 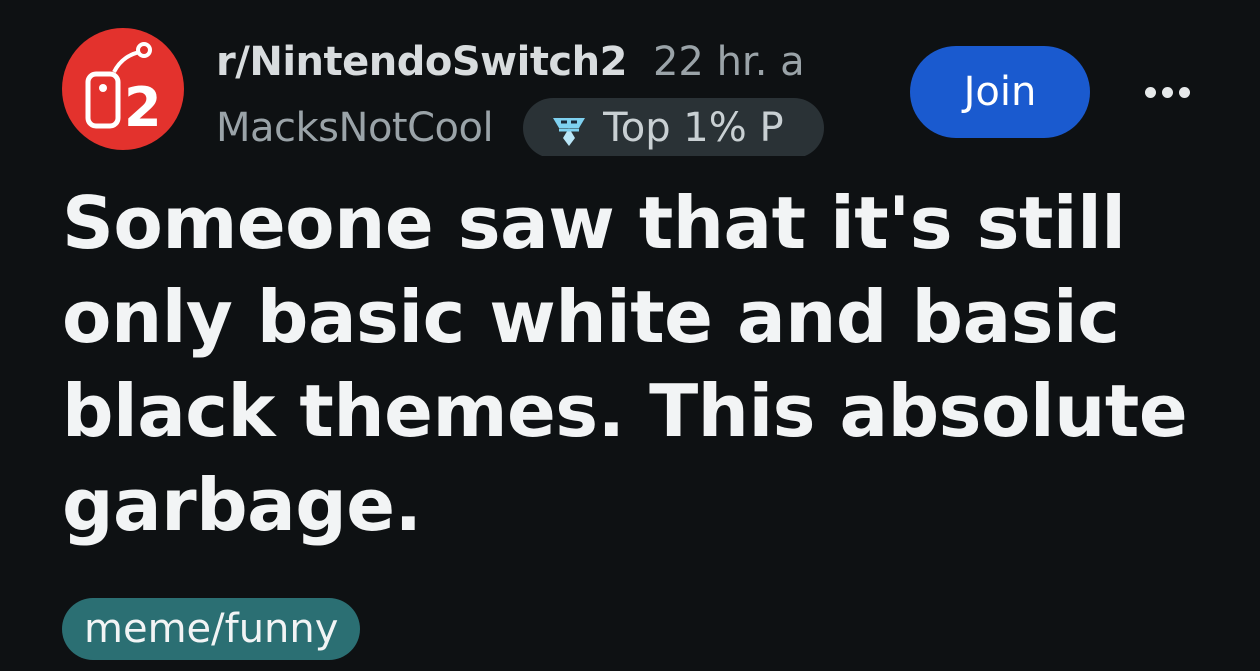 I want to click on subreddit-logo-icon: 2, so click(x=123, y=90).